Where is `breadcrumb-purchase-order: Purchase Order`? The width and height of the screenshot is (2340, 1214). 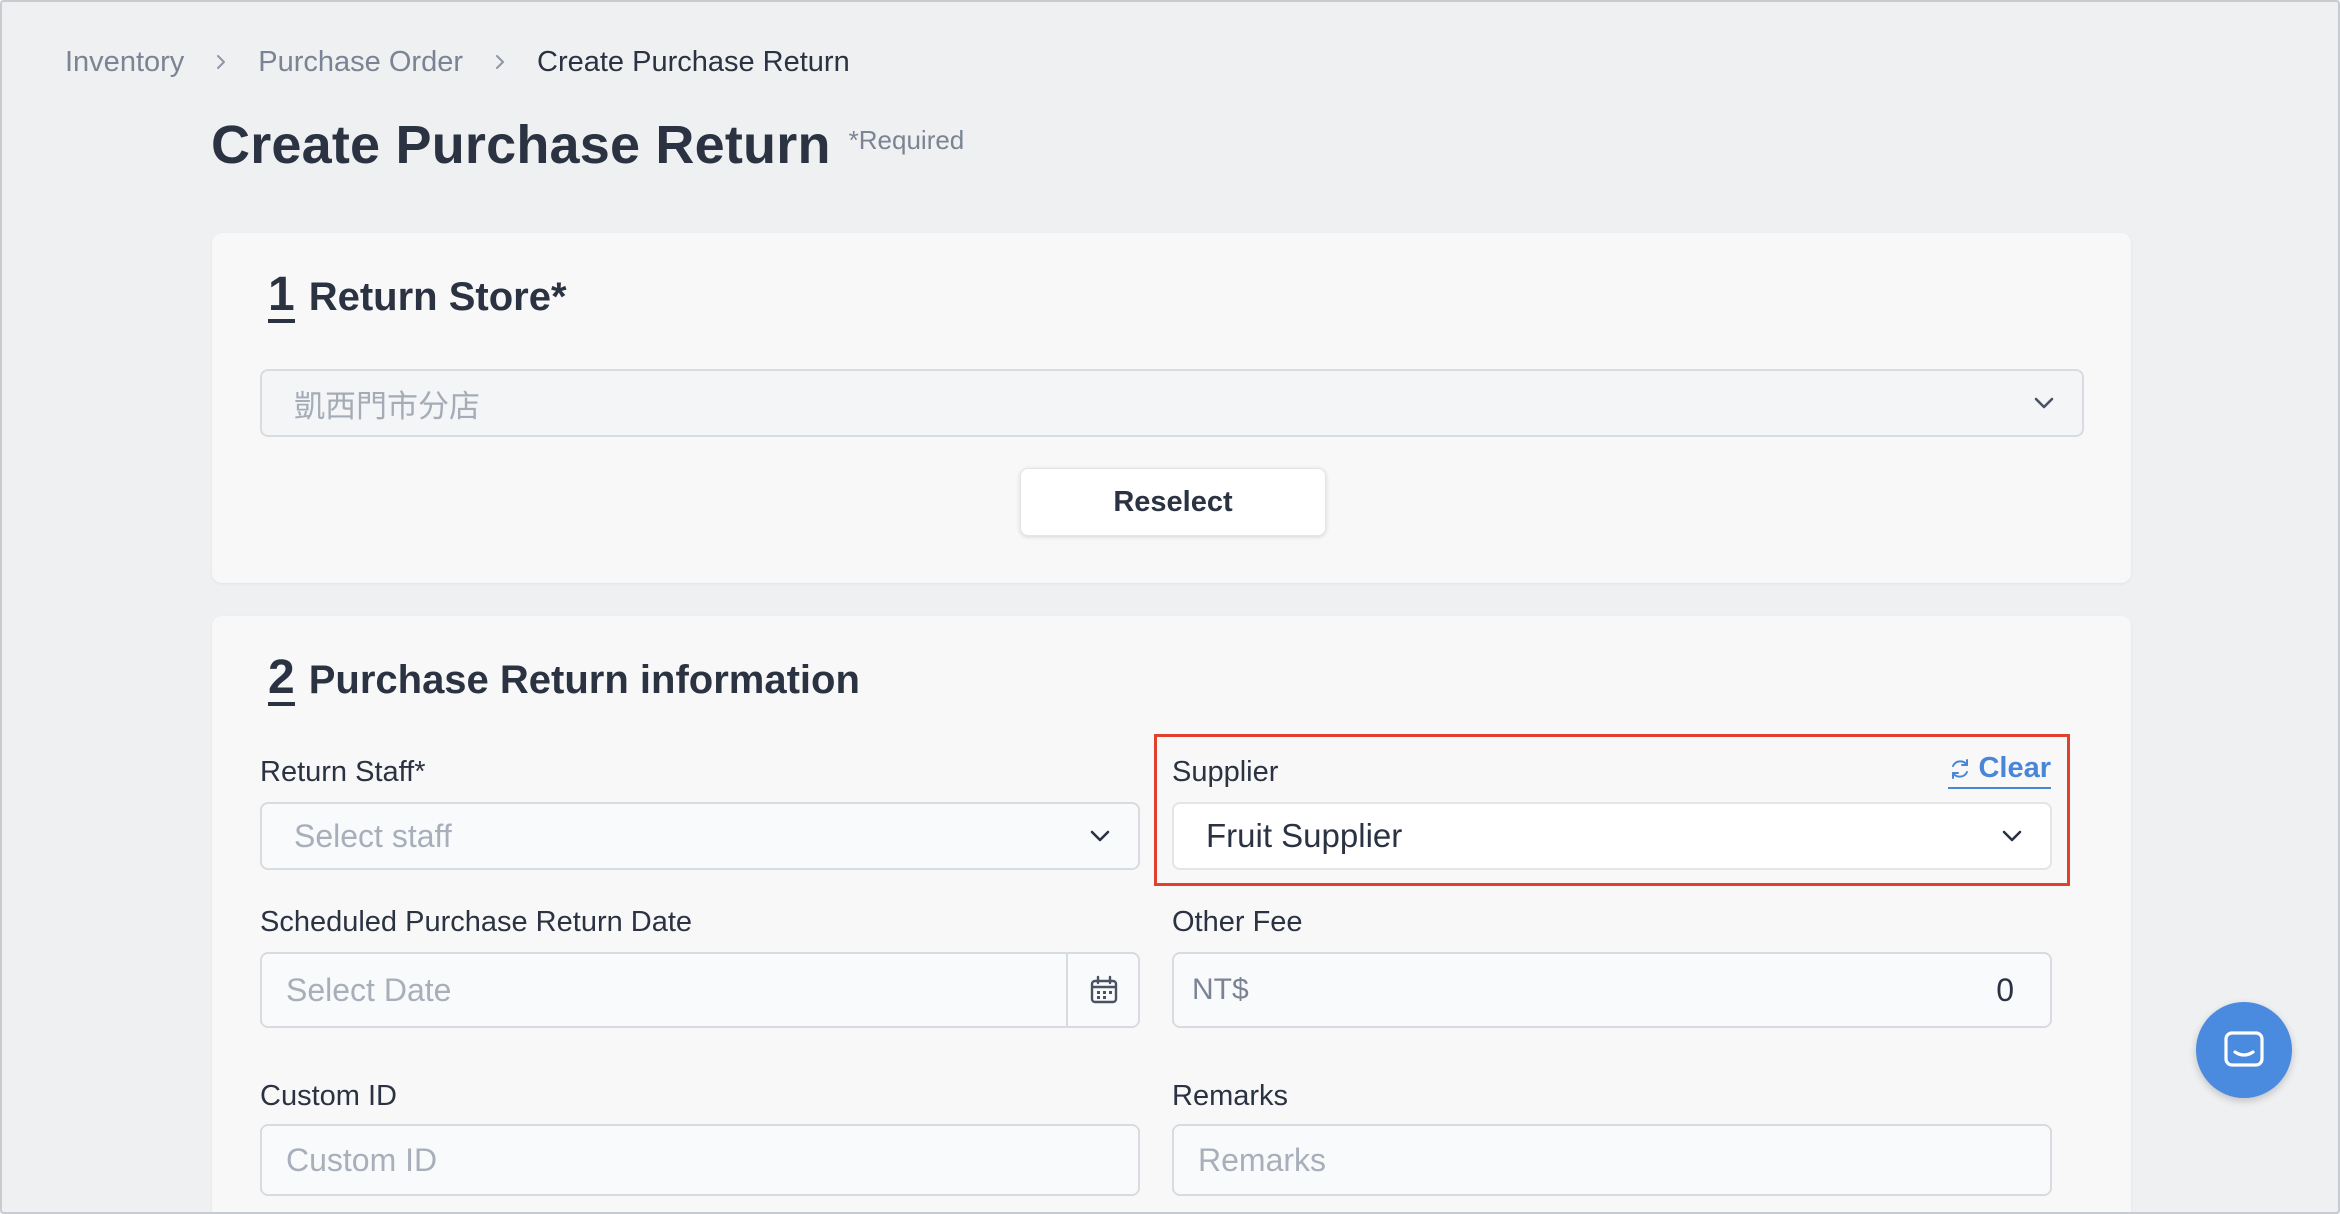 breadcrumb-purchase-order: Purchase Order is located at coordinates (360, 62).